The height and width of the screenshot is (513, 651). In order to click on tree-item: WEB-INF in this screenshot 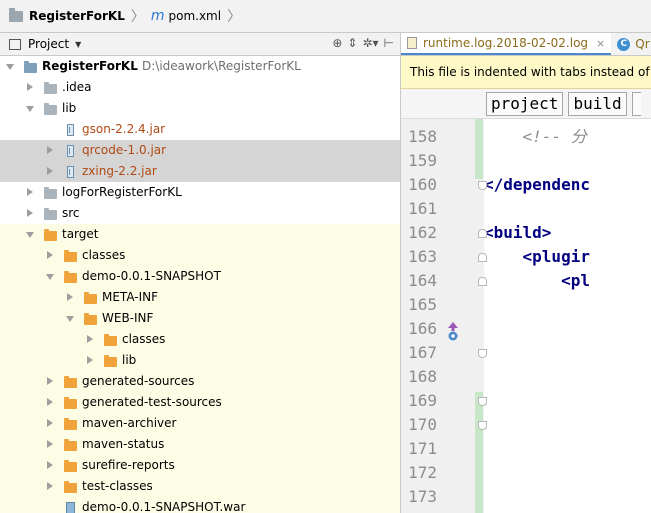, I will do `click(200, 318)`.